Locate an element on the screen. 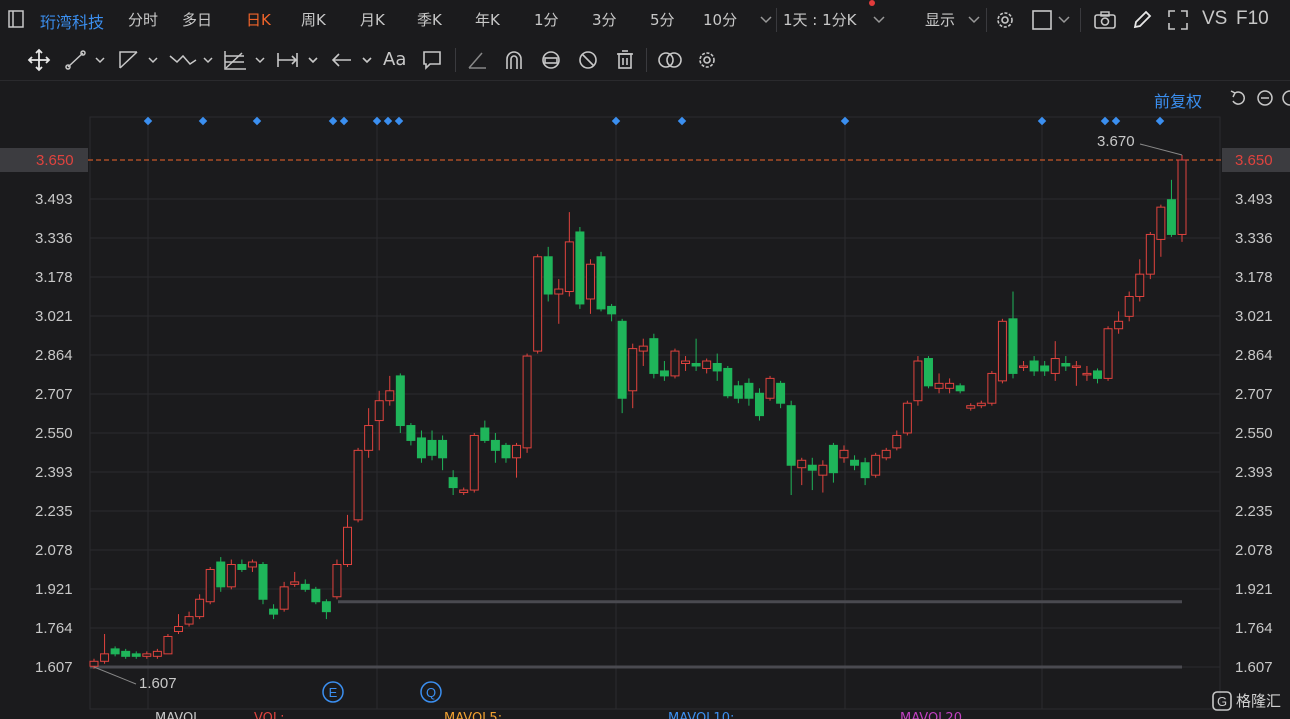 The width and height of the screenshot is (1290, 719). tab-7: 1分 is located at coordinates (546, 19).